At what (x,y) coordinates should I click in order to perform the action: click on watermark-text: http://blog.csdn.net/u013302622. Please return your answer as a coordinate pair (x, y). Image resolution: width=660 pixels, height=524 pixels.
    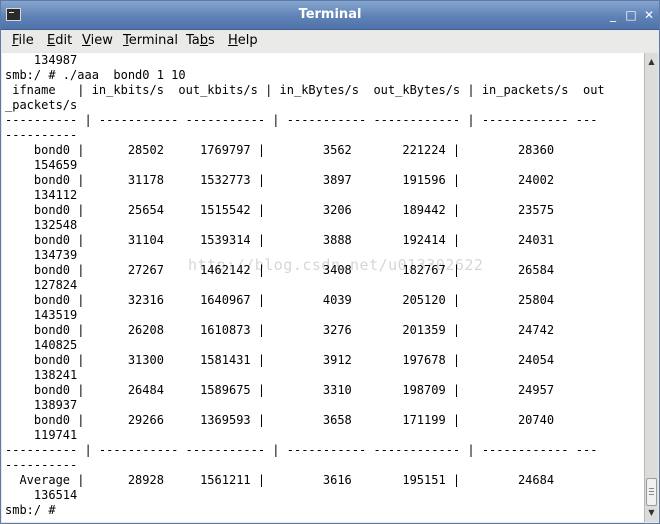
    Looking at the image, I should click on (336, 265).